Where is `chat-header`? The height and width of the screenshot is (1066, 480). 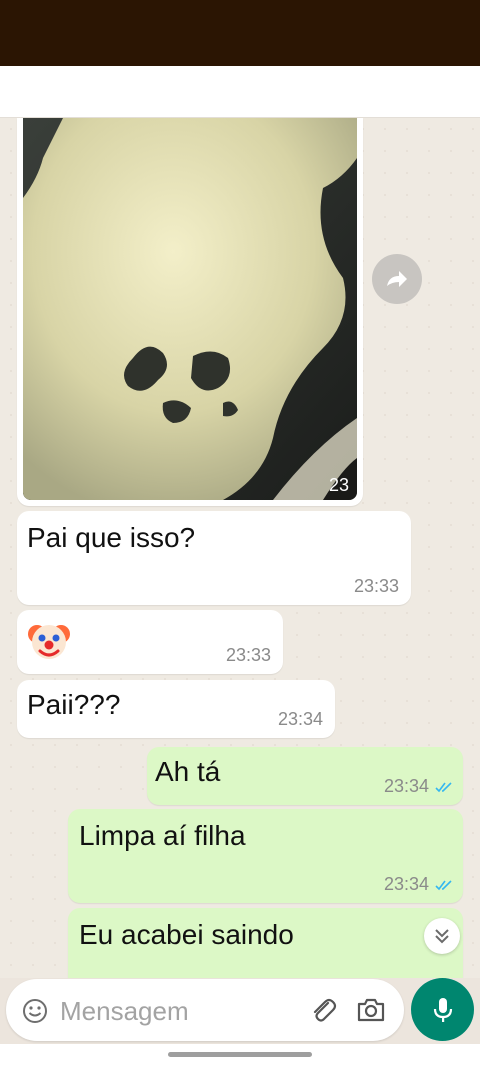
chat-header is located at coordinates (240, 92).